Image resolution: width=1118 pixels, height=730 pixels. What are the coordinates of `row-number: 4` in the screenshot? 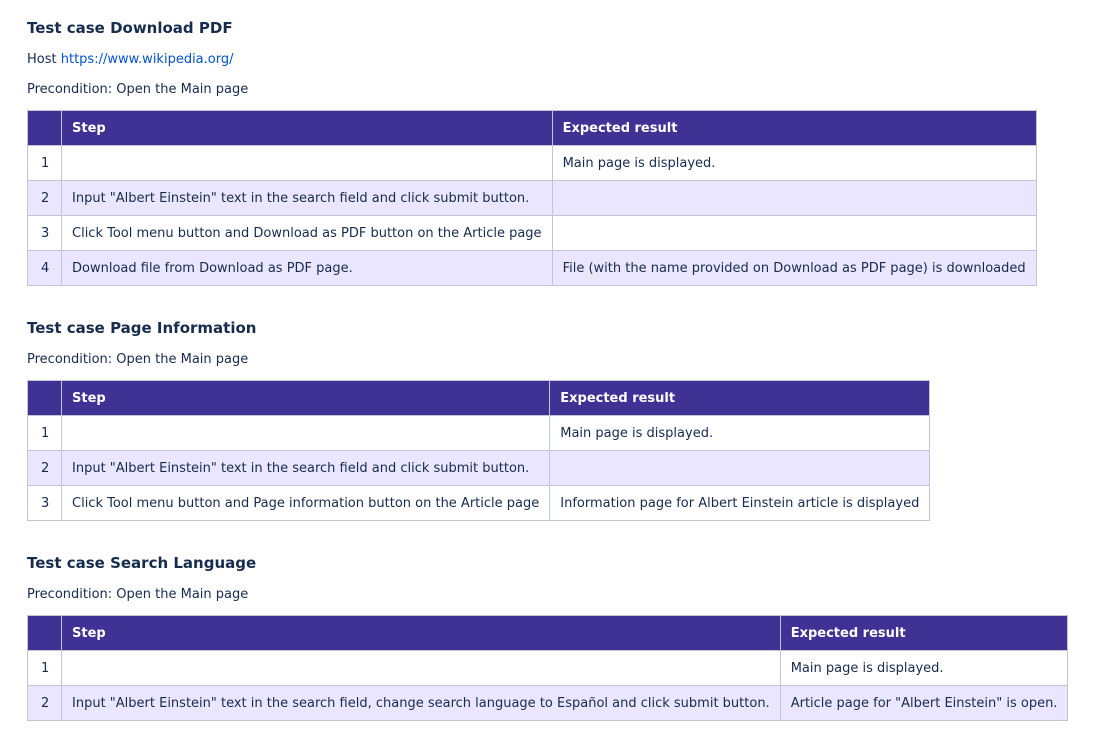 It's located at (44, 268).